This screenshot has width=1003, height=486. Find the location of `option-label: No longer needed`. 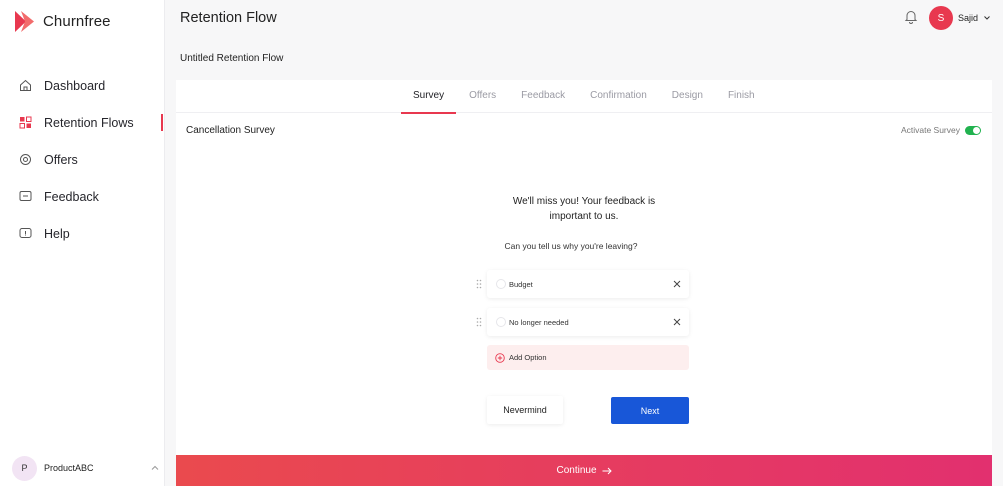

option-label: No longer needed is located at coordinates (591, 322).